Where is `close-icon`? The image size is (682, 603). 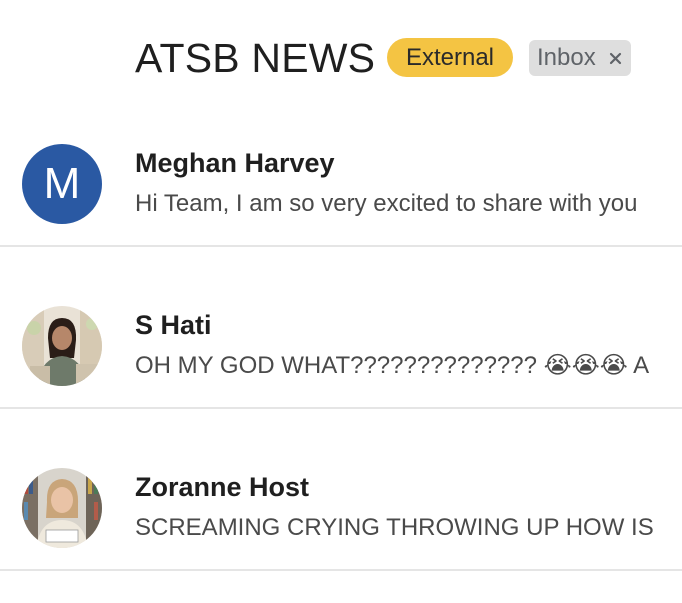
close-icon is located at coordinates (615, 58).